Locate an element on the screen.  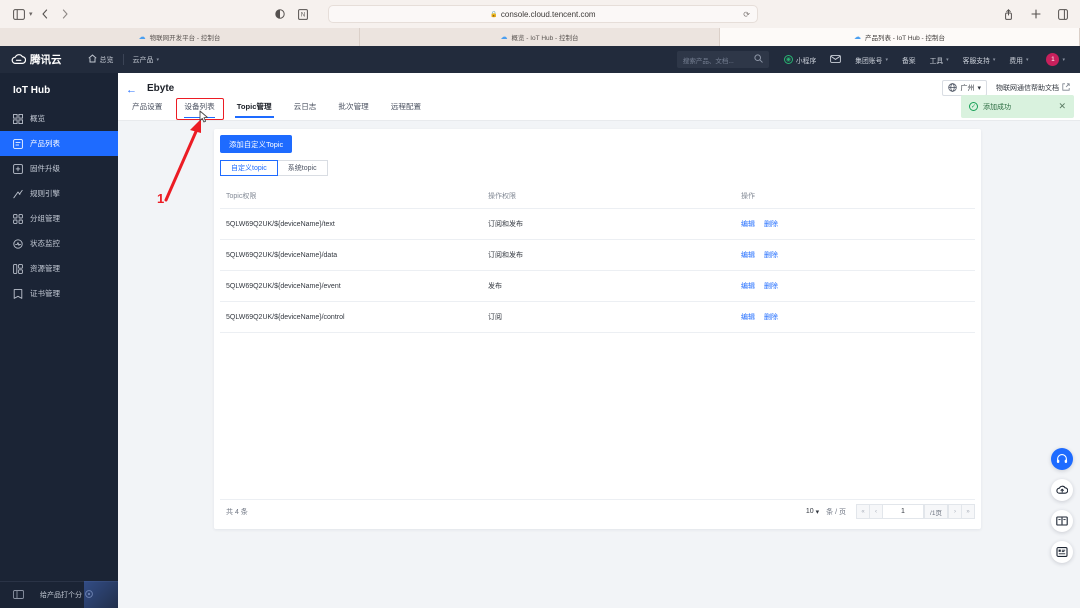
header-tools: 工具 ▾ is located at coordinates (939, 60).